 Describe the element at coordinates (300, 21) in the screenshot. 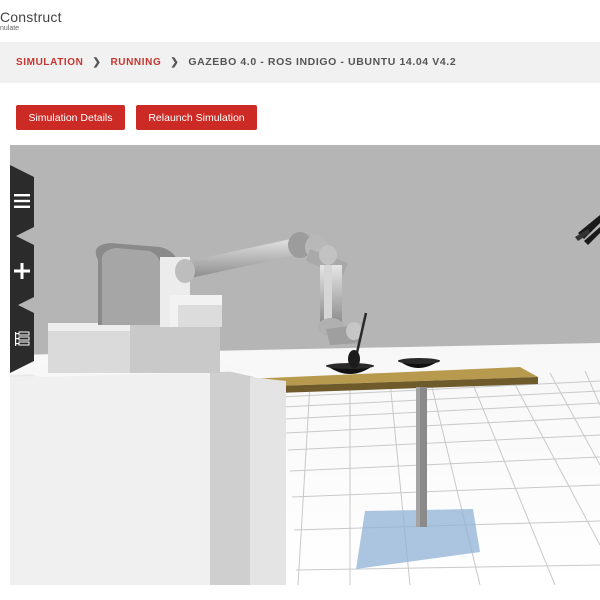

I see `top-bar: Construct nulate` at that location.